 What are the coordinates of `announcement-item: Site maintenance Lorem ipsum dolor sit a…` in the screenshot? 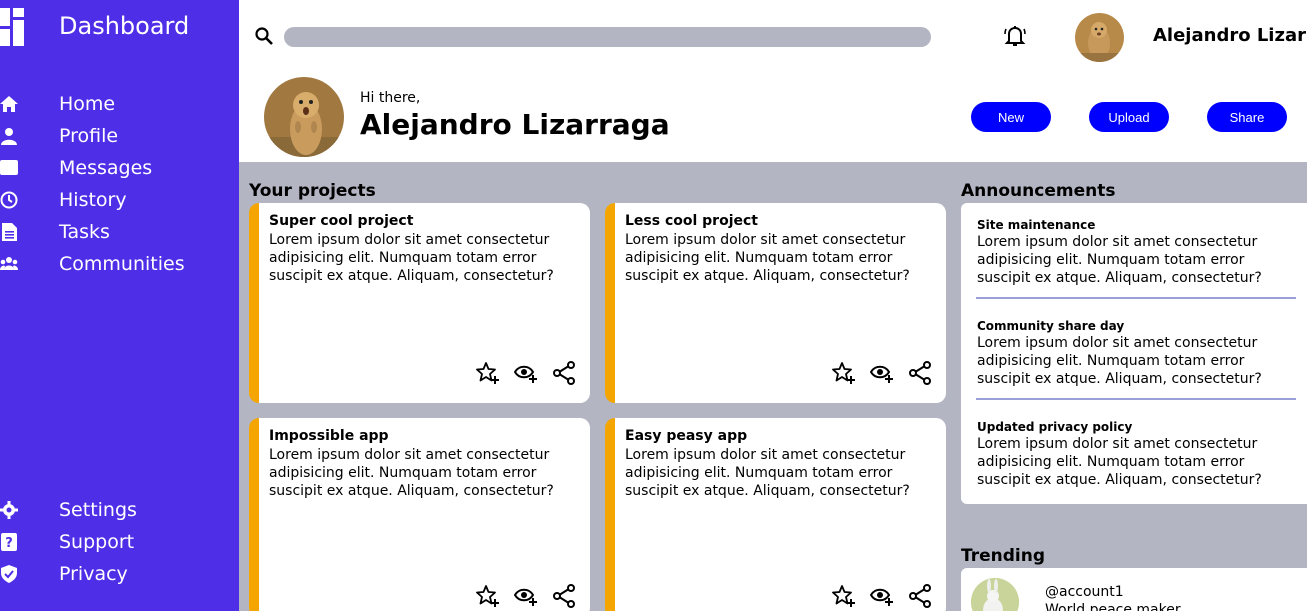 It's located at (1136, 252).